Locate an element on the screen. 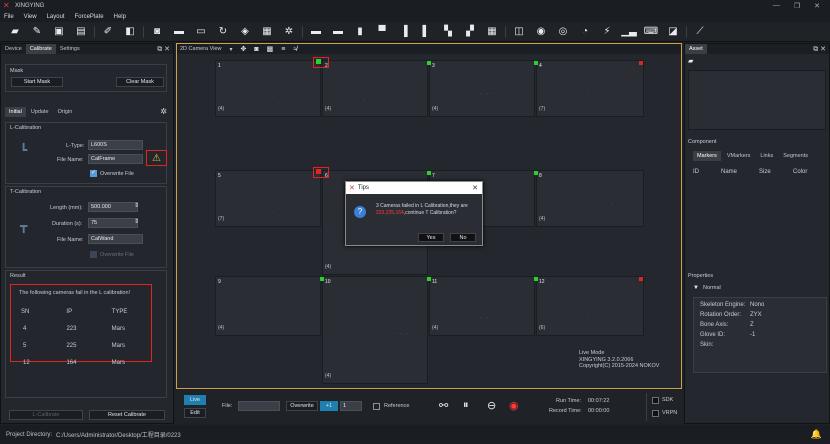  asset-folder-icon: ▰ is located at coordinates (690, 61).